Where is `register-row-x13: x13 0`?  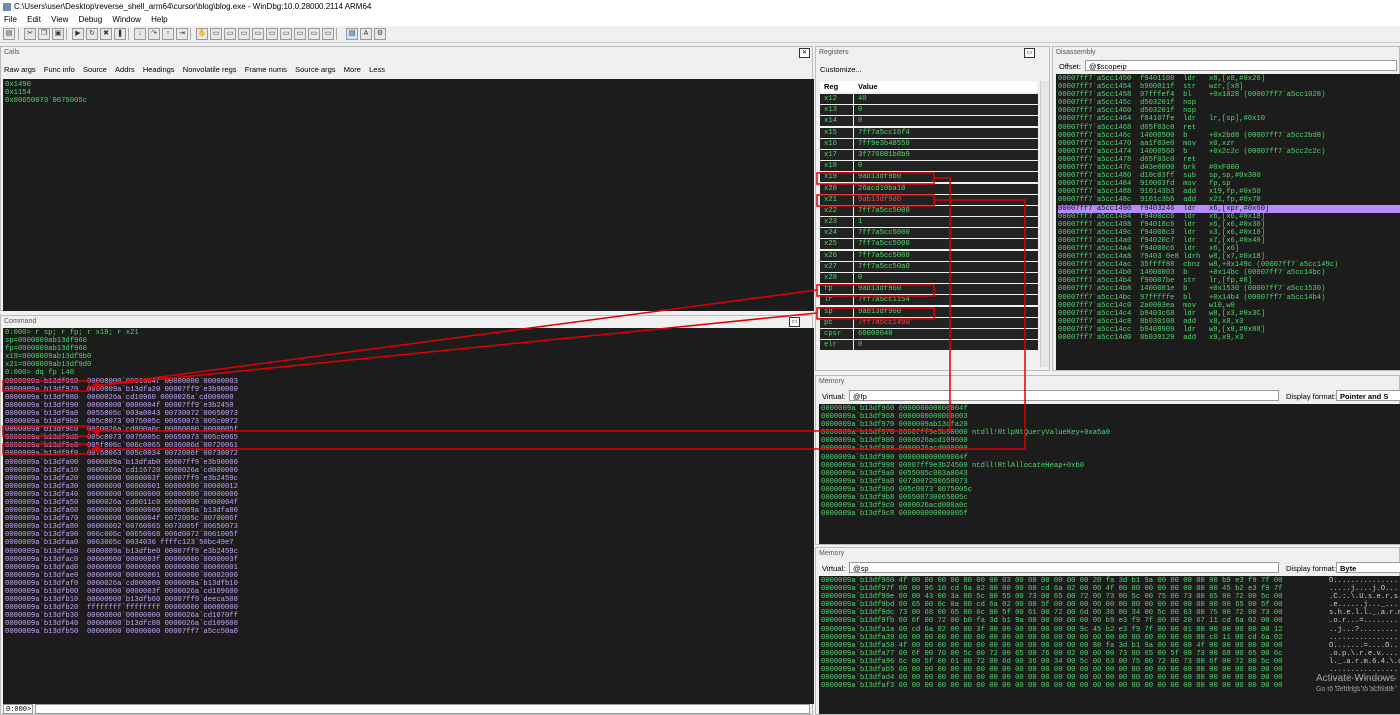 register-row-x13: x13 0 is located at coordinates (929, 110).